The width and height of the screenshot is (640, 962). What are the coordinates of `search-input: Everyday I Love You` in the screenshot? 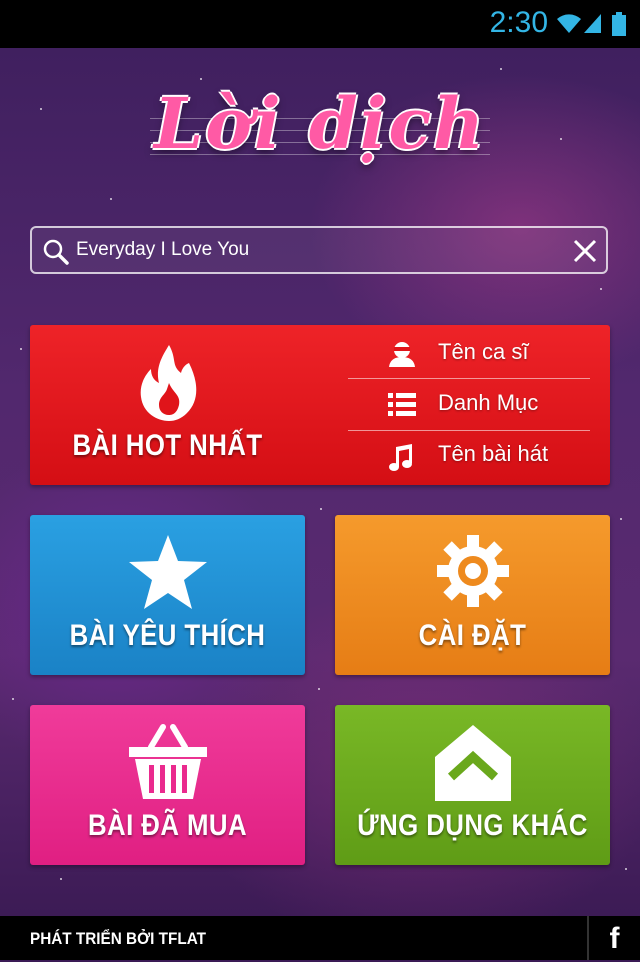 It's located at (162, 250).